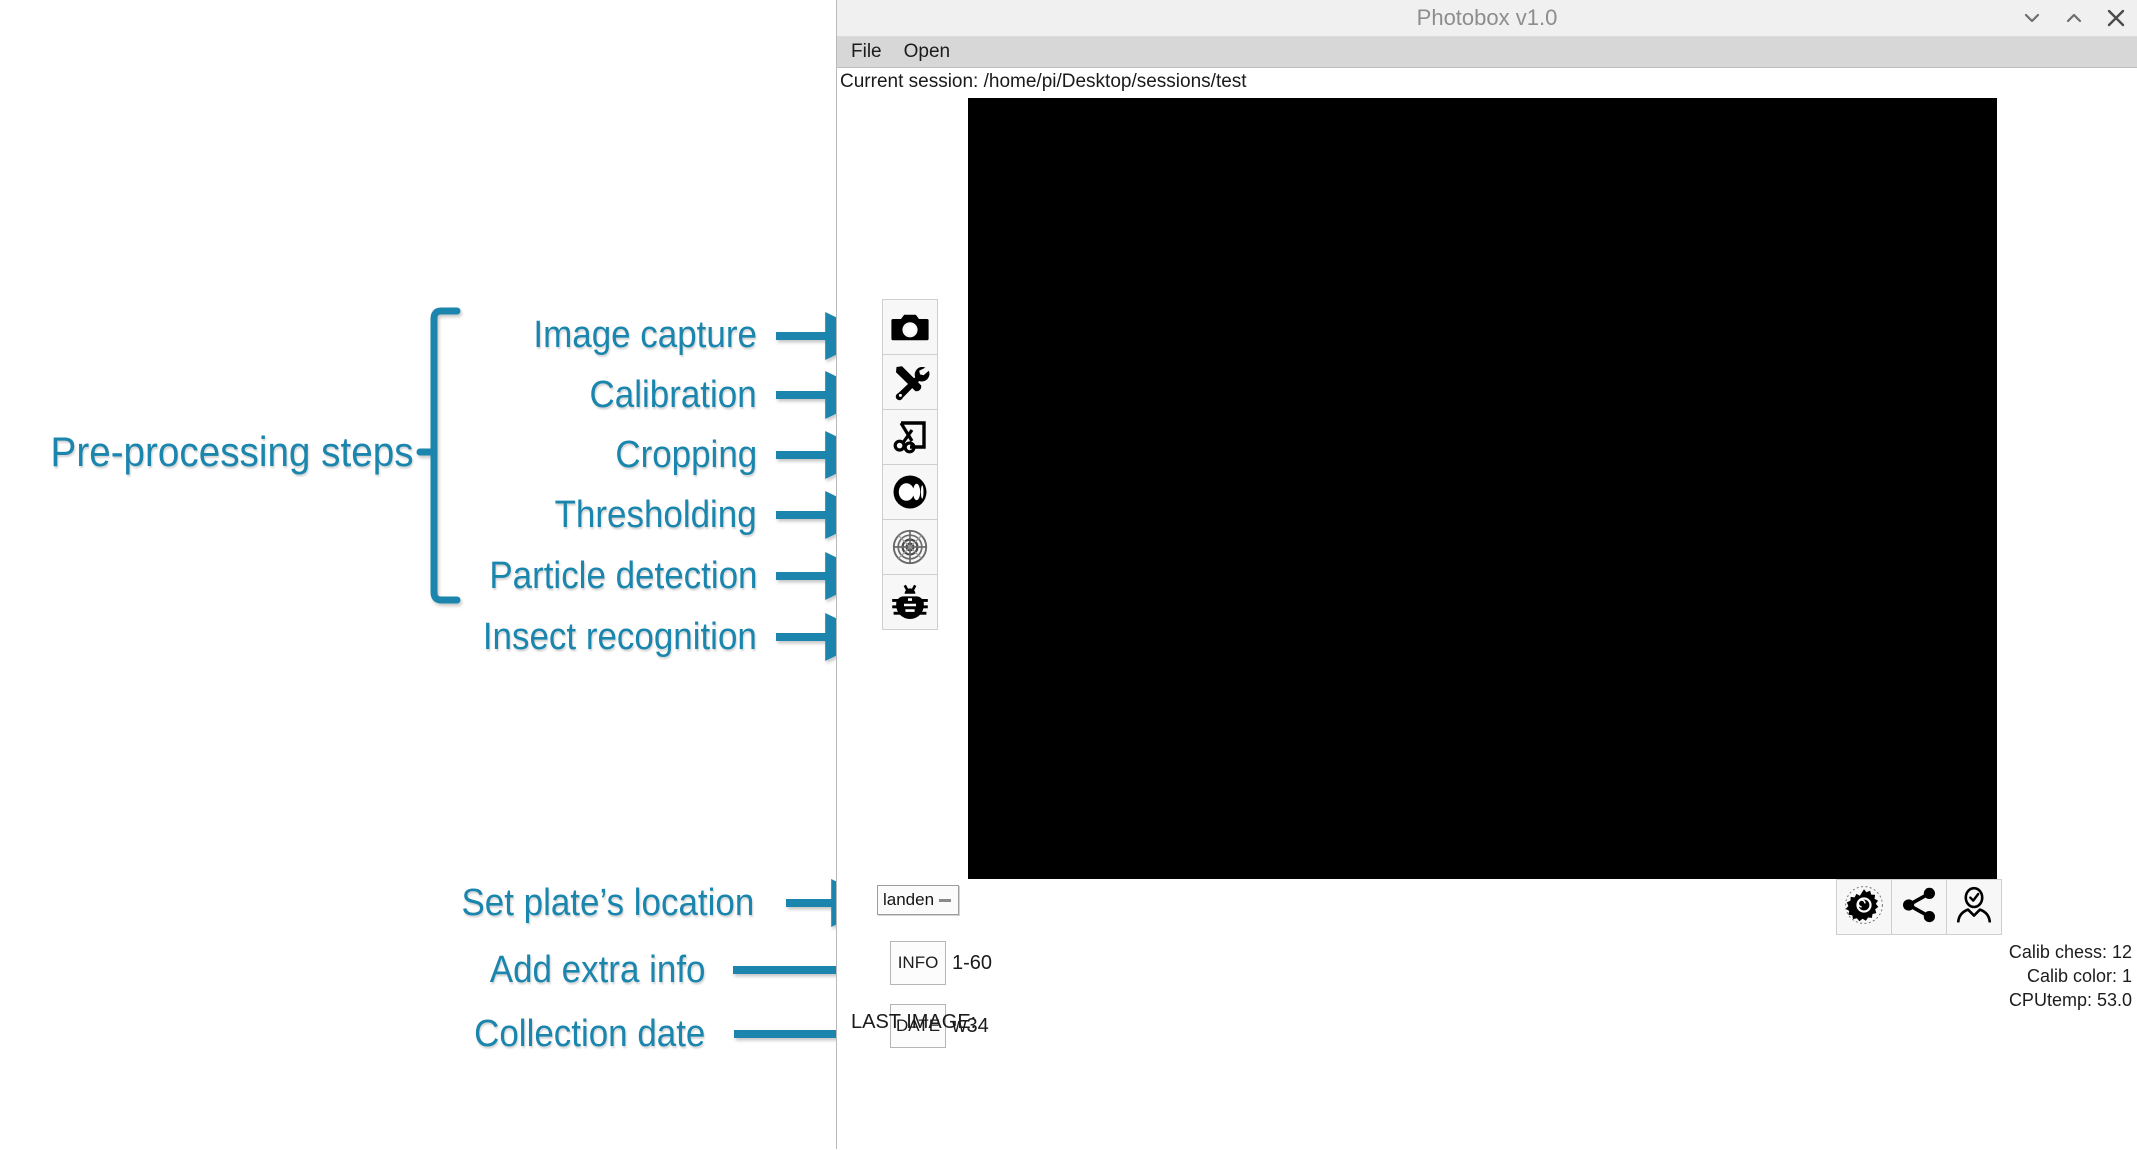 This screenshot has width=2137, height=1150. Describe the element at coordinates (2079, 975) in the screenshot. I see `calib-color-status: Calib color: 1` at that location.